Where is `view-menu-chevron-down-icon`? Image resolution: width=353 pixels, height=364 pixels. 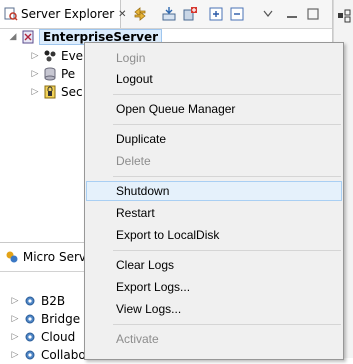
view-menu-chevron-down-icon is located at coordinates (268, 14).